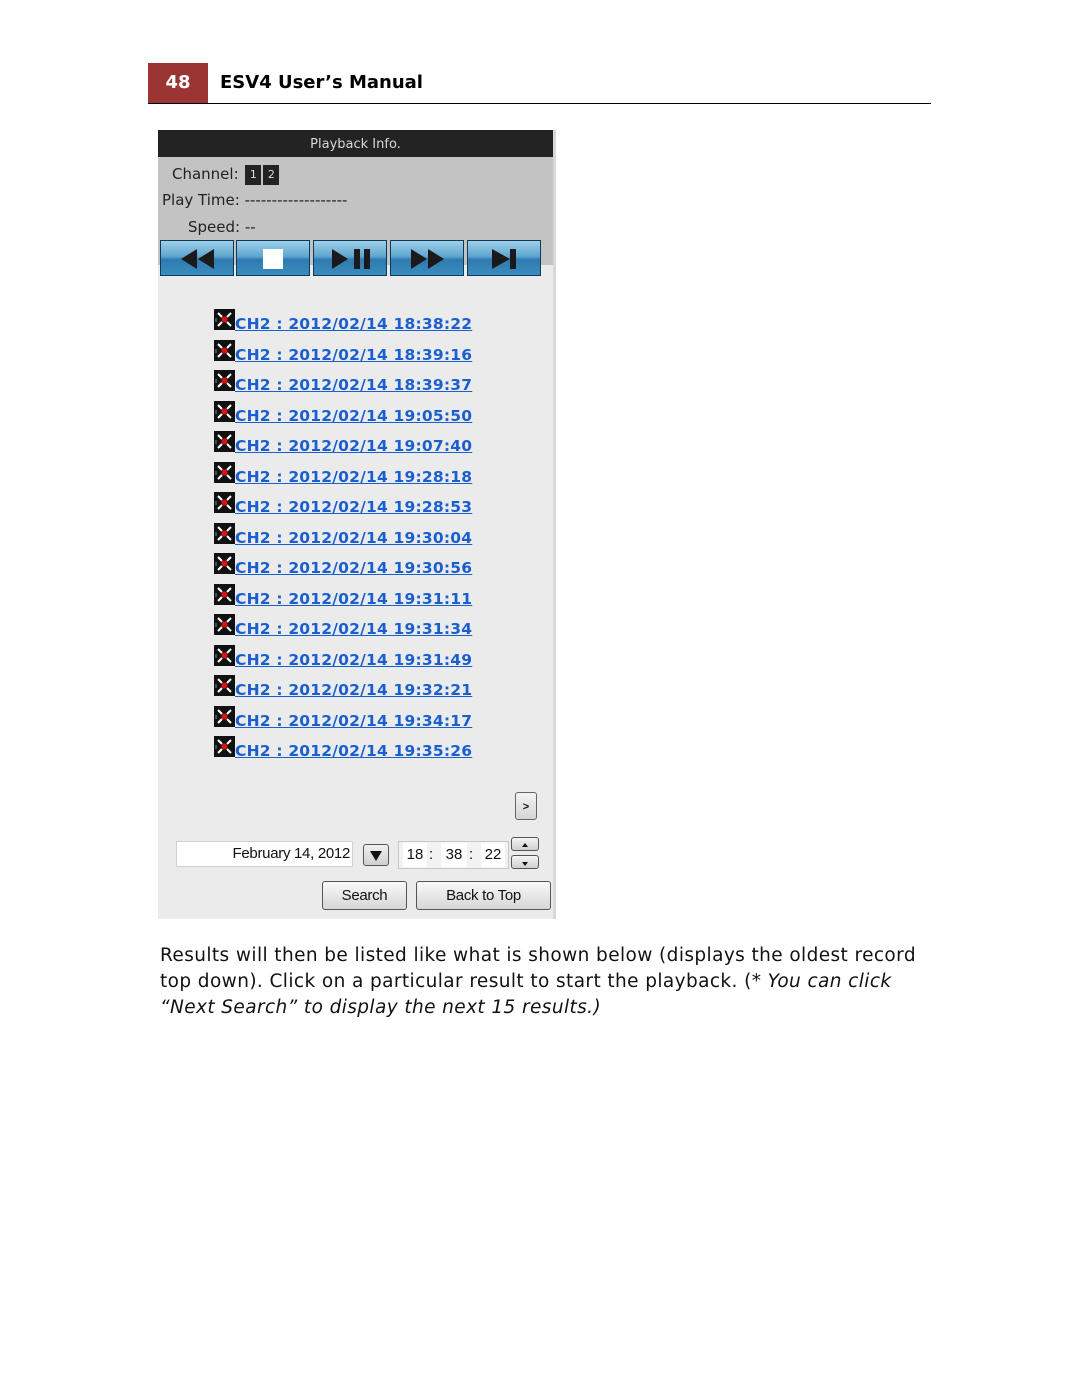 This screenshot has width=1080, height=1397. I want to click on result-item: CH2 : 2012/02/14 19:05:50, so click(343, 416).